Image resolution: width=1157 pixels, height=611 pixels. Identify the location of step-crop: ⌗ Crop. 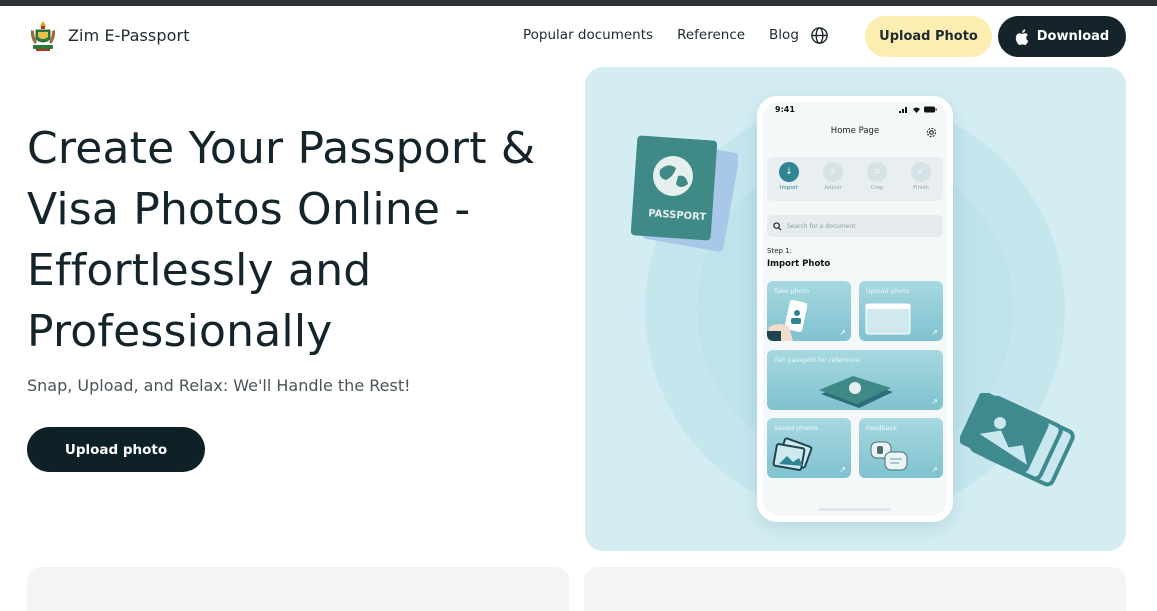
(877, 181).